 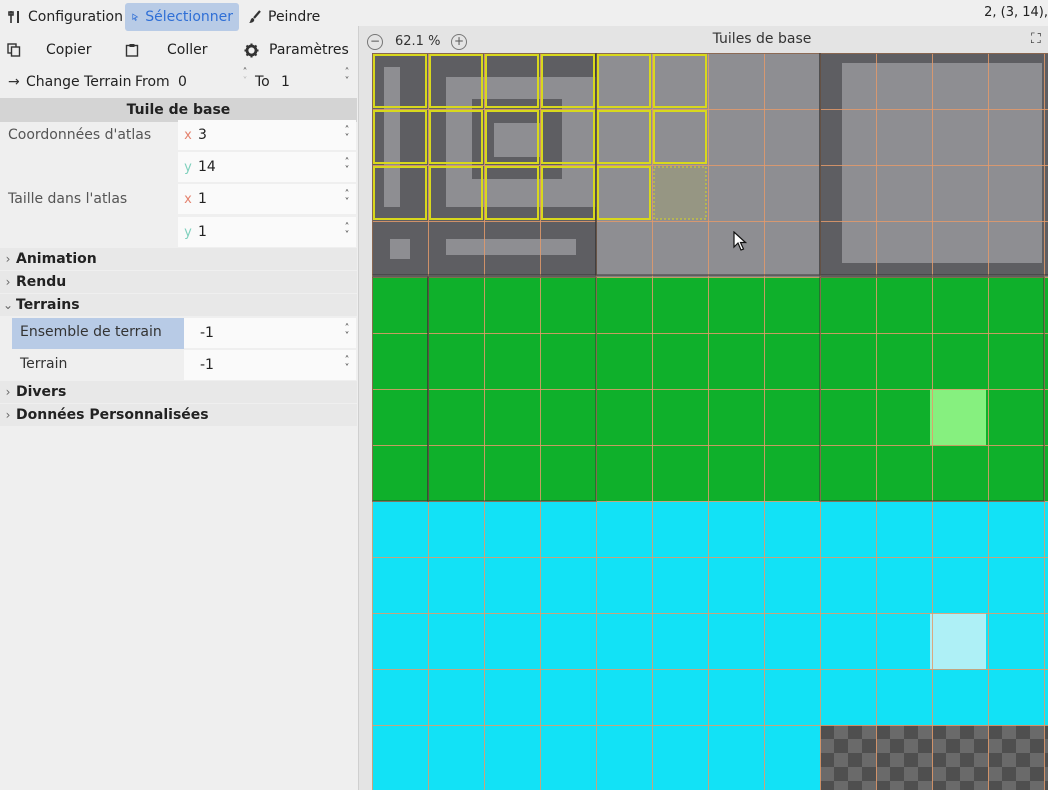 I want to click on settings-button: Paramètres, so click(x=296, y=50).